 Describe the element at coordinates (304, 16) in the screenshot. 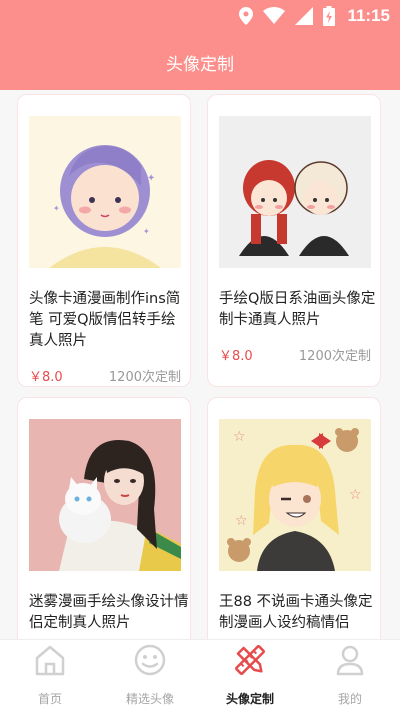

I see `signal-icon` at that location.